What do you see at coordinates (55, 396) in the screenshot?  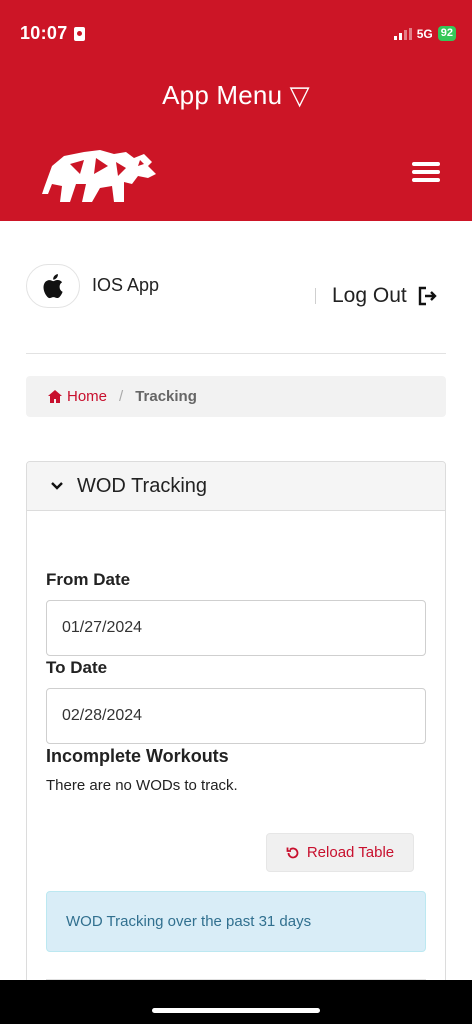 I see `home-icon` at bounding box center [55, 396].